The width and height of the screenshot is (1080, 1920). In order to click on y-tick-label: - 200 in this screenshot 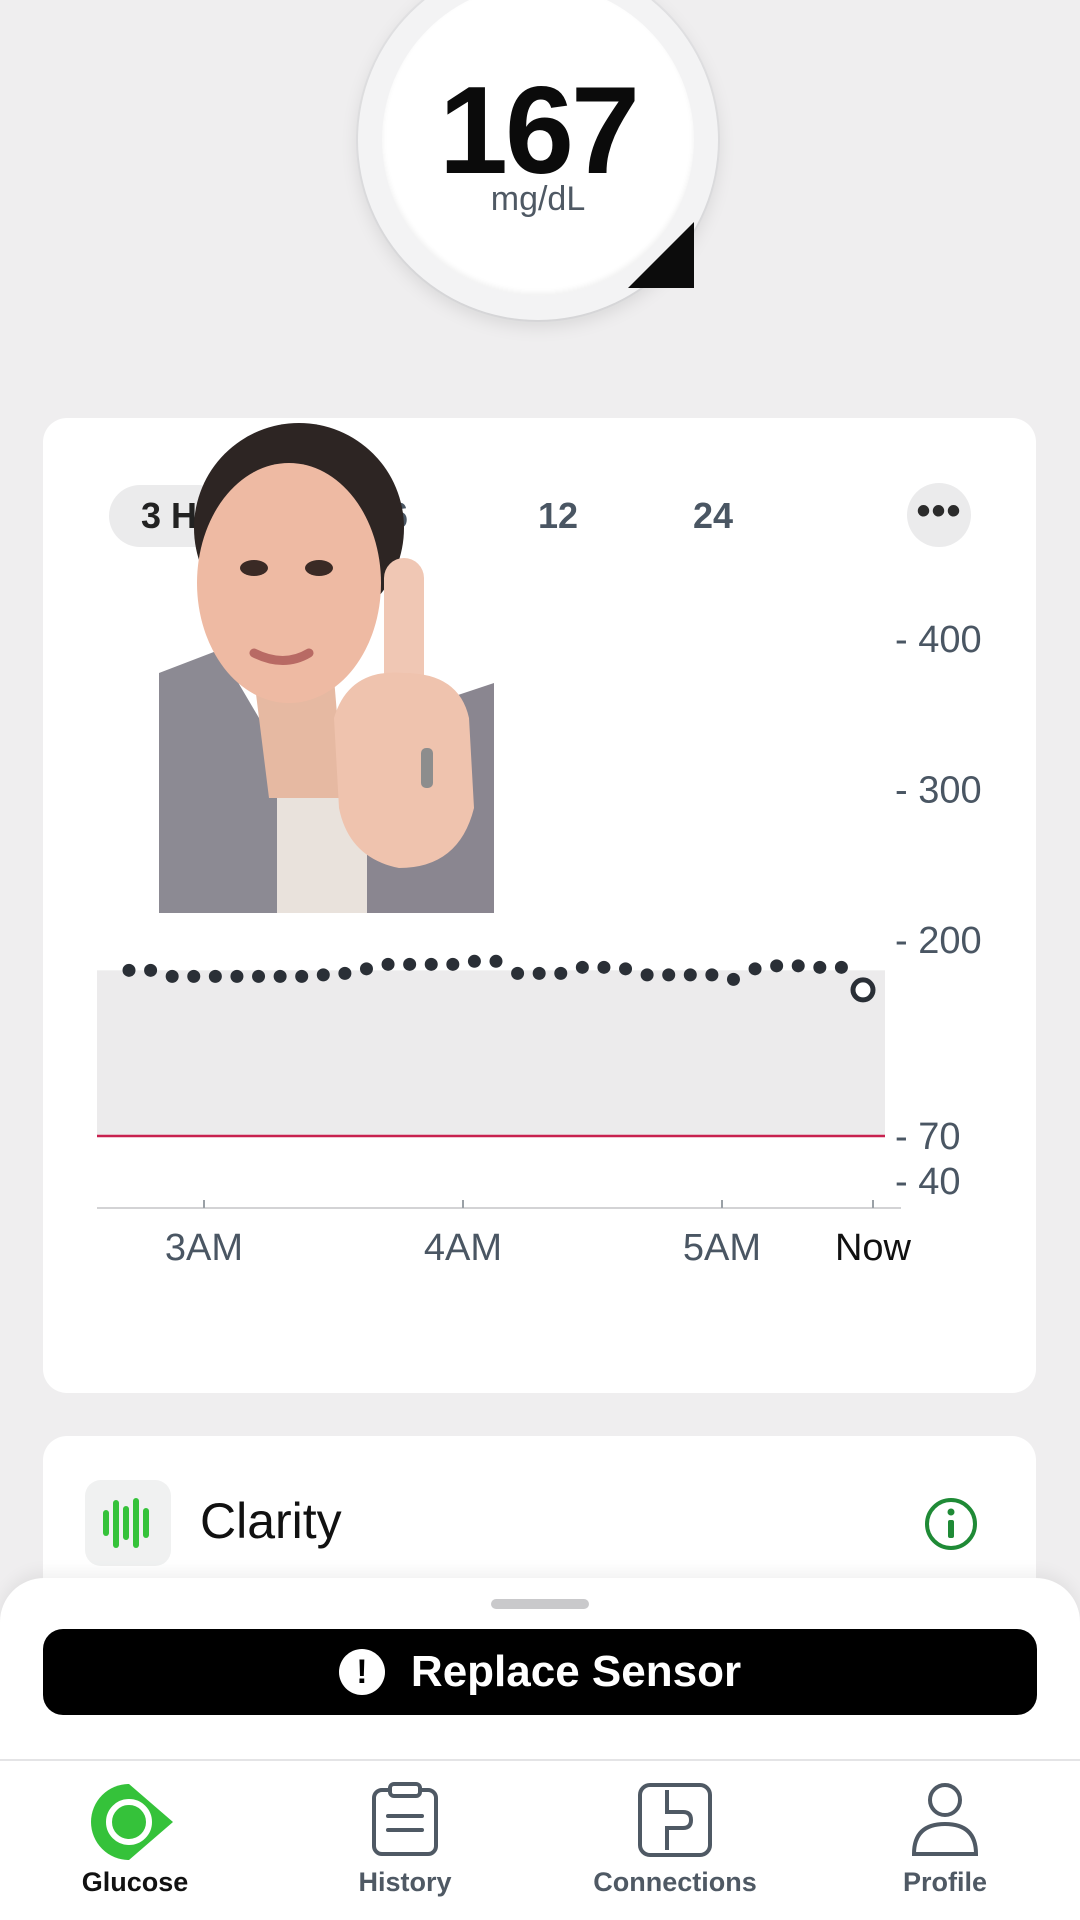, I will do `click(938, 941)`.